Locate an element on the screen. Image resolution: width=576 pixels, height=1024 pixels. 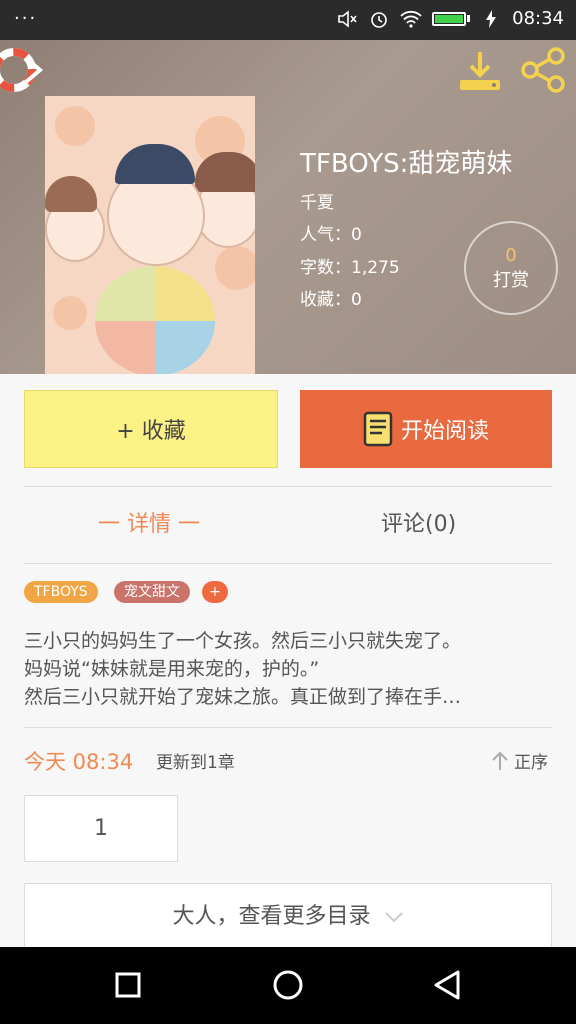
arrow-up-icon is located at coordinates (500, 760).